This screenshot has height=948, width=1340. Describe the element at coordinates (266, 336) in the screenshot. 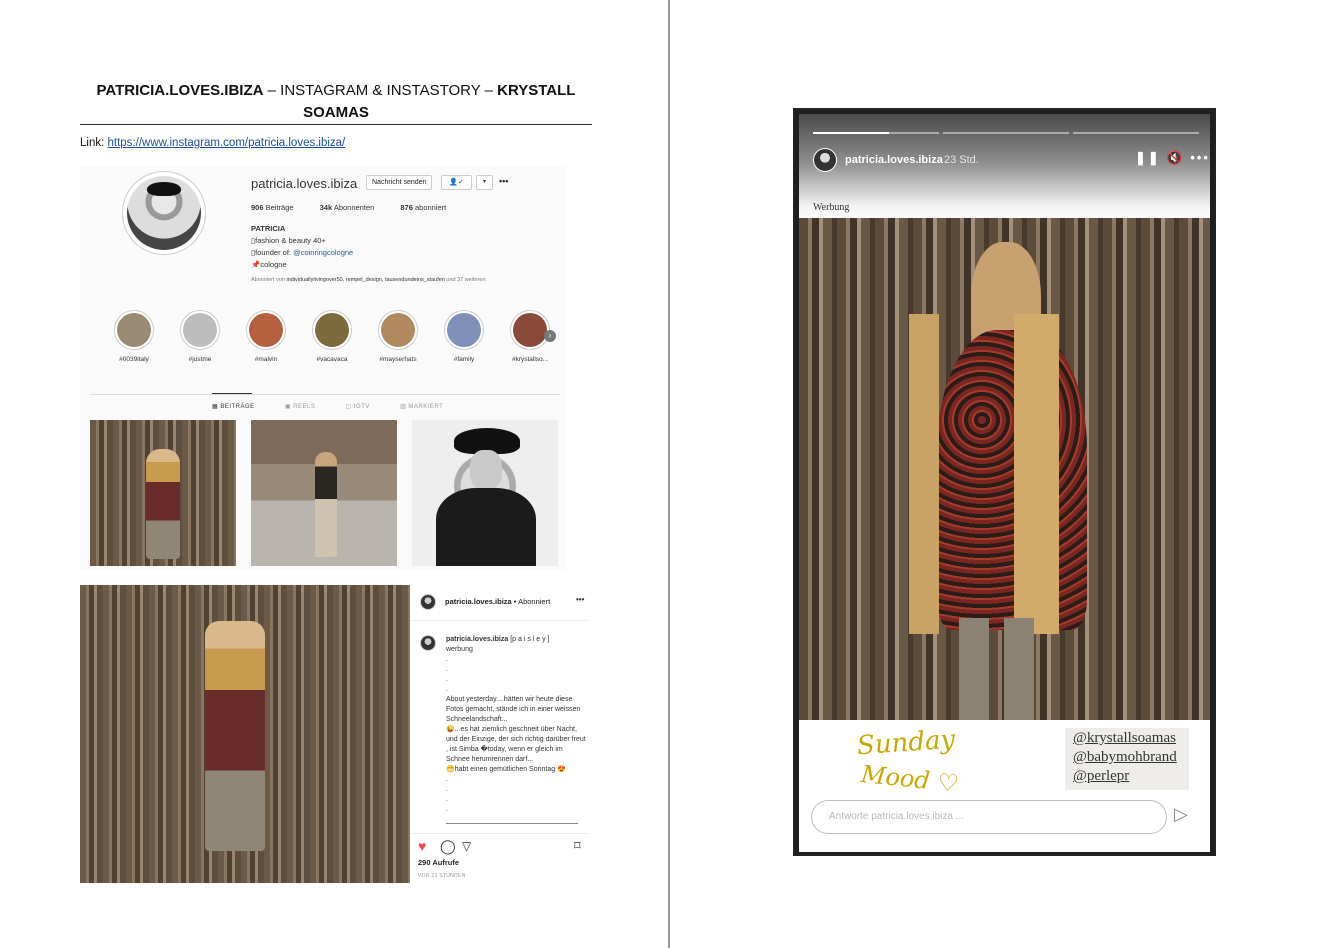

I see `highlight-item: #malvin` at that location.